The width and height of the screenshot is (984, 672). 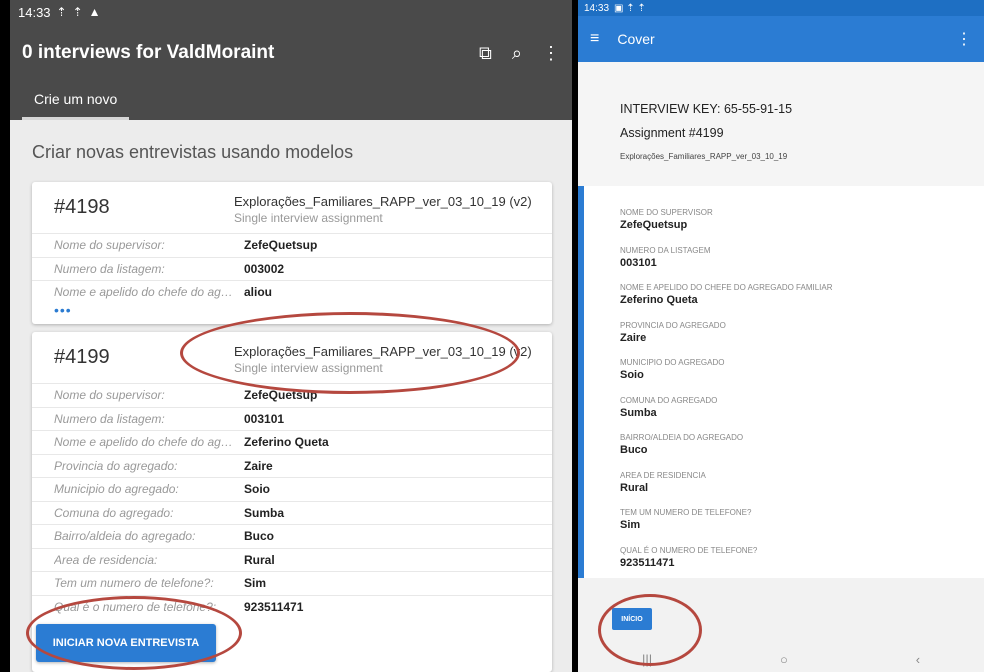 I want to click on assignment-number: #4199, so click(x=82, y=357).